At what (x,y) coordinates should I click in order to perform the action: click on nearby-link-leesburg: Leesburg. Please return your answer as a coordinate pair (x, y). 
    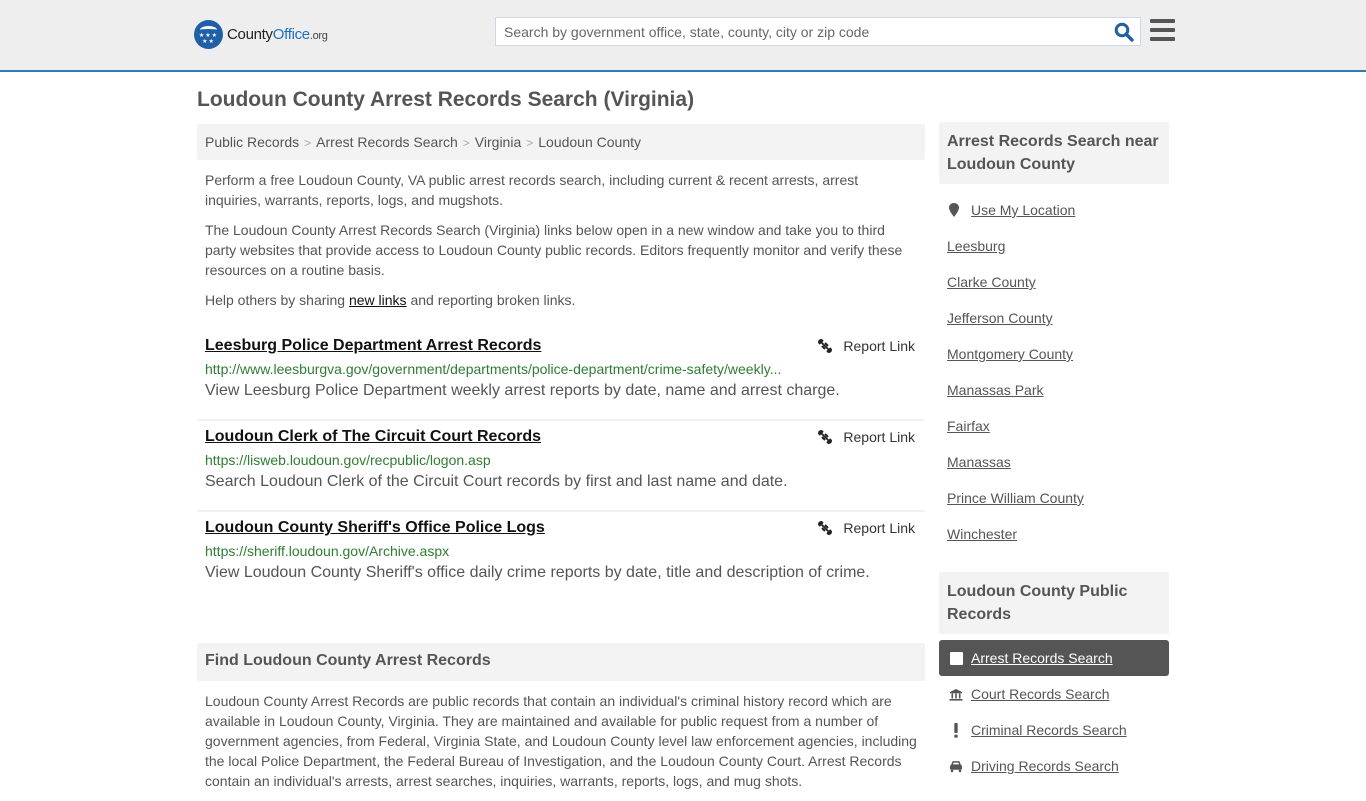
    Looking at the image, I should click on (976, 246).